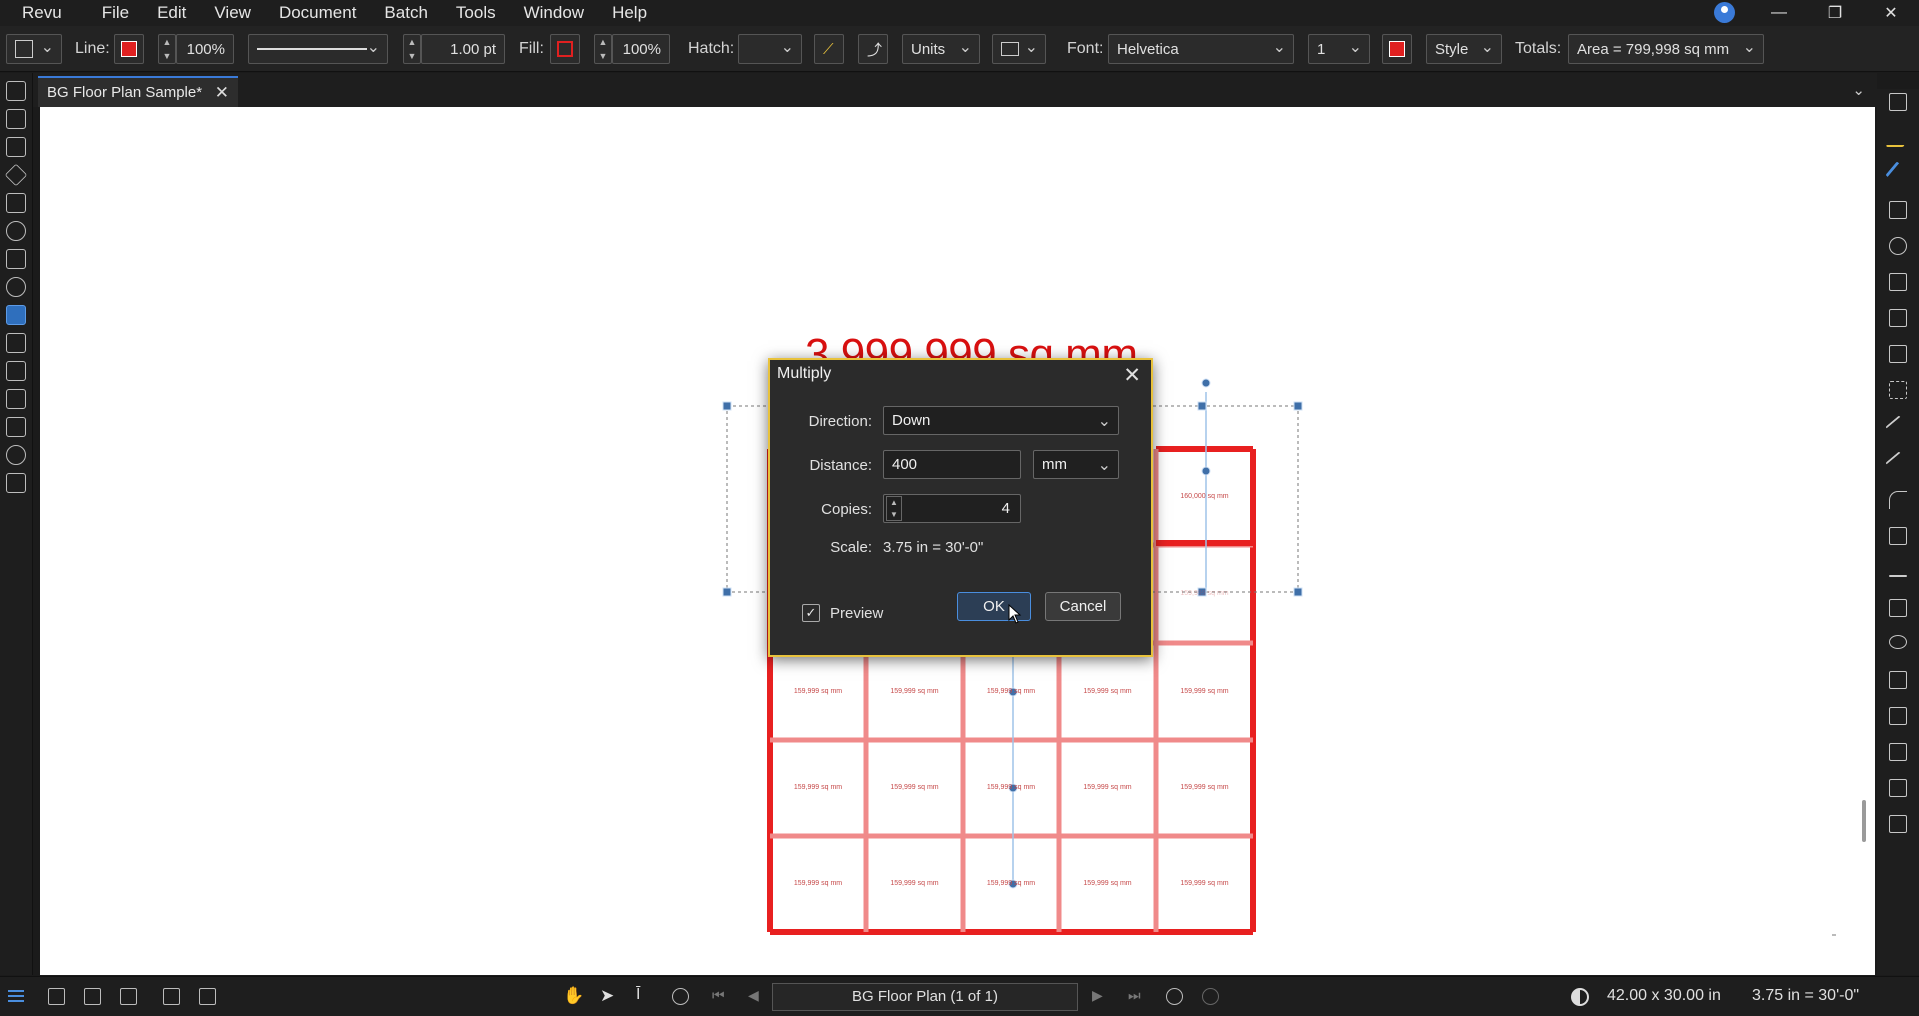 Image resolution: width=1919 pixels, height=1016 pixels. Describe the element at coordinates (1019, 49) in the screenshot. I see `text-align-dropdown` at that location.